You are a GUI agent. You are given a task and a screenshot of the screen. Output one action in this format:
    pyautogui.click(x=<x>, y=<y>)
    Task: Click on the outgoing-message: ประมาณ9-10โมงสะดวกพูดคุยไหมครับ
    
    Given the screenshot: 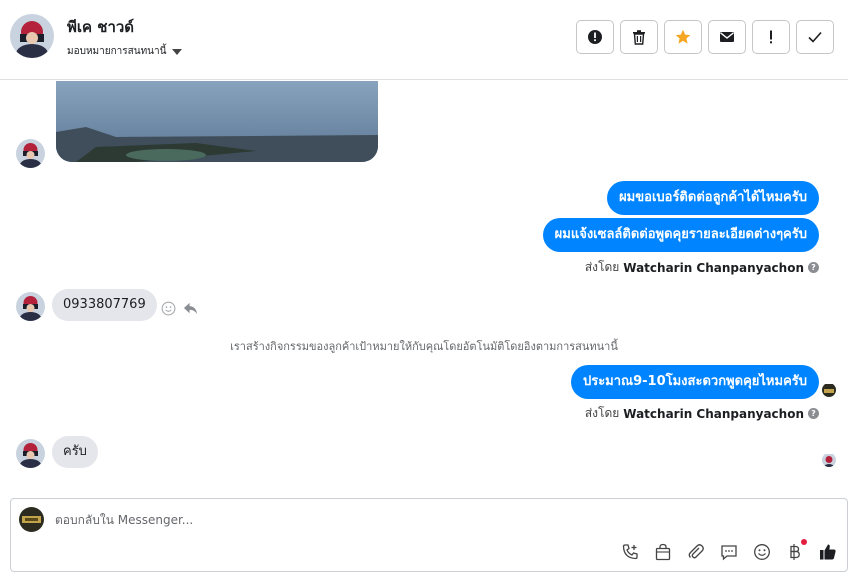 What is the action you would take?
    pyautogui.click(x=694, y=382)
    